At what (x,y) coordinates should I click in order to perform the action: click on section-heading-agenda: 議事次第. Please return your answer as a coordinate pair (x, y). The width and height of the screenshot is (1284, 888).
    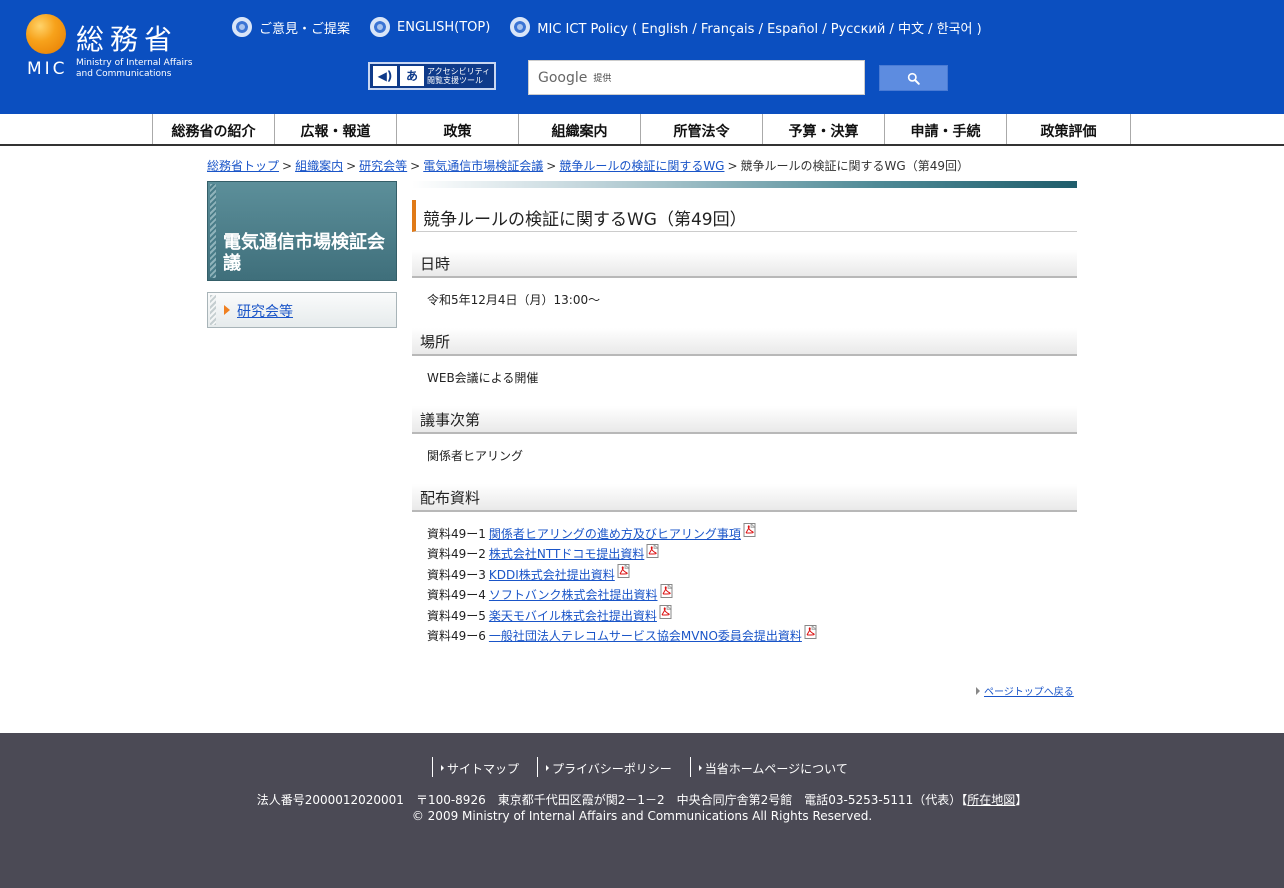
    Looking at the image, I should click on (744, 420).